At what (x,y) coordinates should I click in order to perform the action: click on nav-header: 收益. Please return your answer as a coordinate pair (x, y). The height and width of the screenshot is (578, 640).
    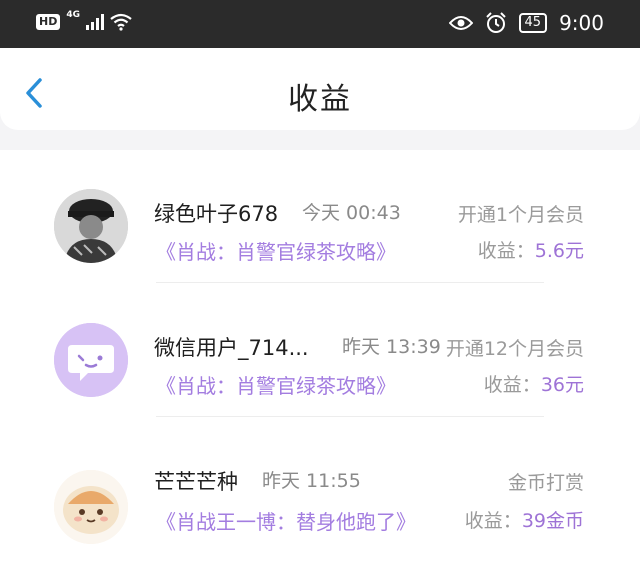
    Looking at the image, I should click on (320, 89).